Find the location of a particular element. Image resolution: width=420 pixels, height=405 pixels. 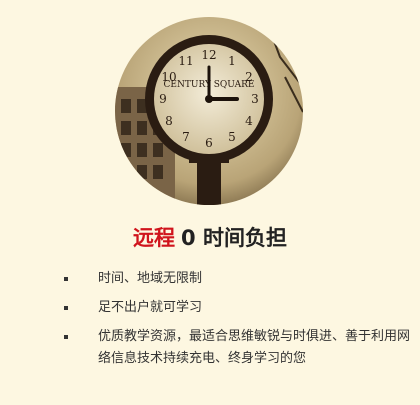

feature-text: 足不出户就可学习 is located at coordinates (150, 307).